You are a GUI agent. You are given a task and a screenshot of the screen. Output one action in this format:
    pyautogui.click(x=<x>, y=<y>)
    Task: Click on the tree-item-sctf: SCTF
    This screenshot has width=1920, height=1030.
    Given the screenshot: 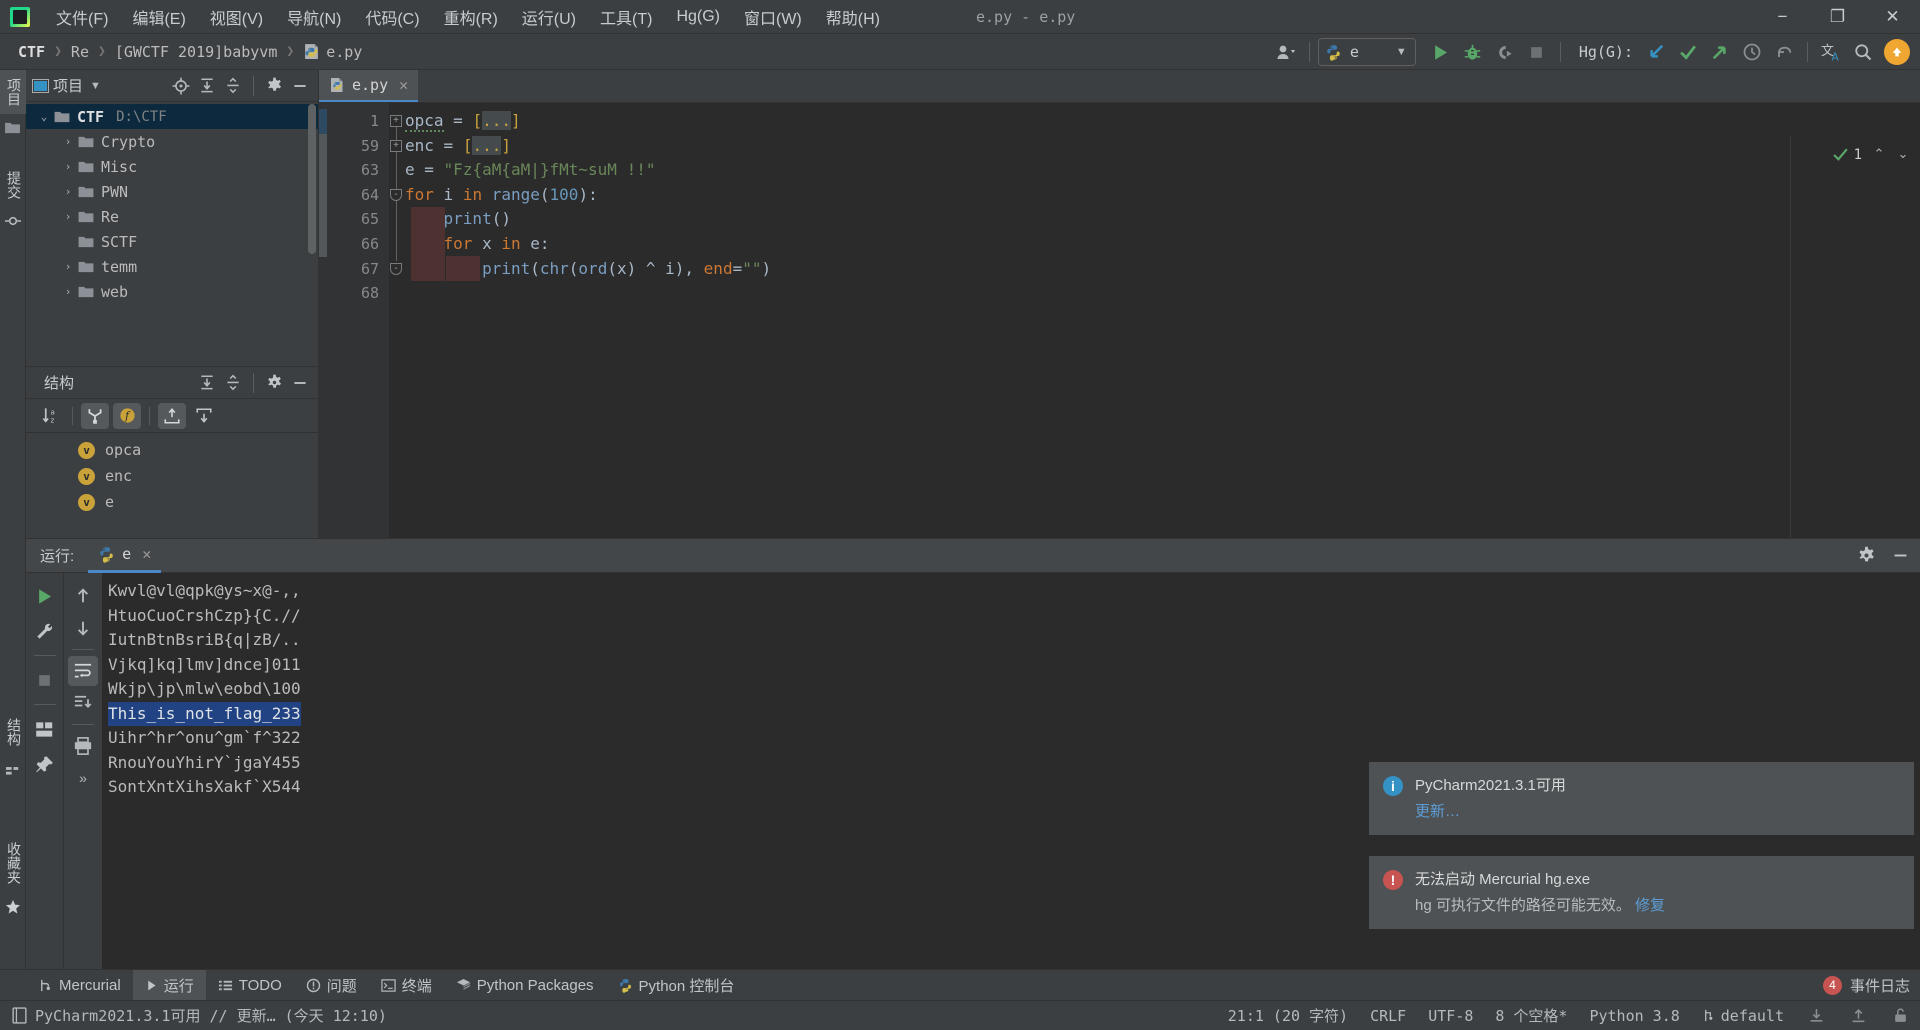 What is the action you would take?
    pyautogui.click(x=172, y=241)
    